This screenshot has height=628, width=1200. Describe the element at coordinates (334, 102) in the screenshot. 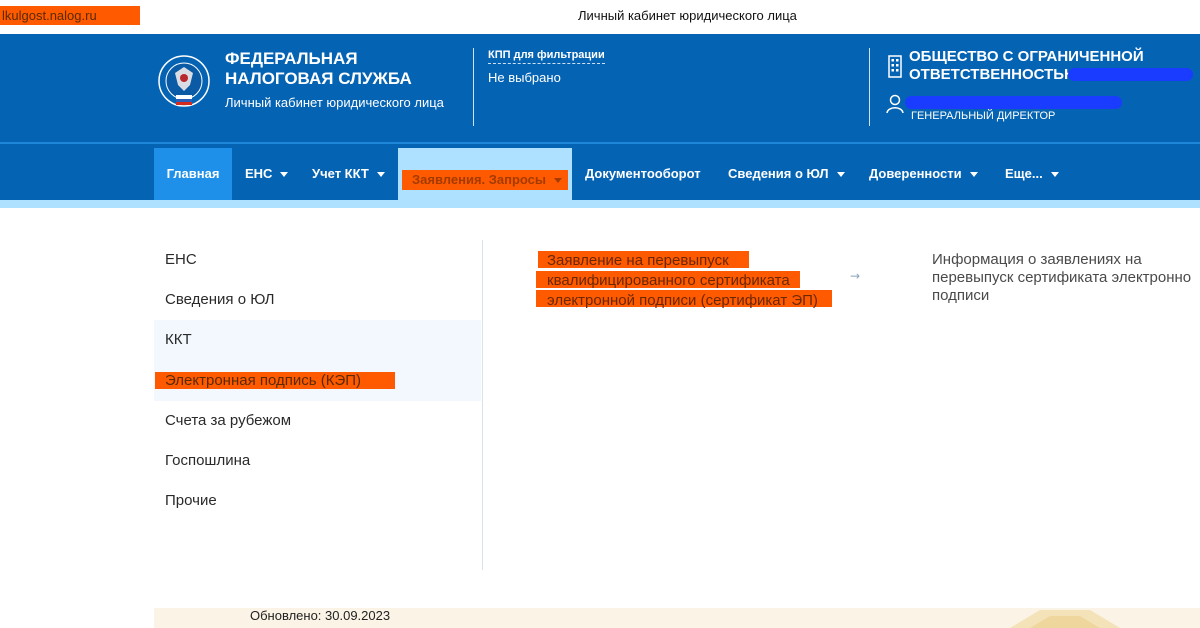

I see `brand-subtitle: Личный кабинет юридического лица` at that location.